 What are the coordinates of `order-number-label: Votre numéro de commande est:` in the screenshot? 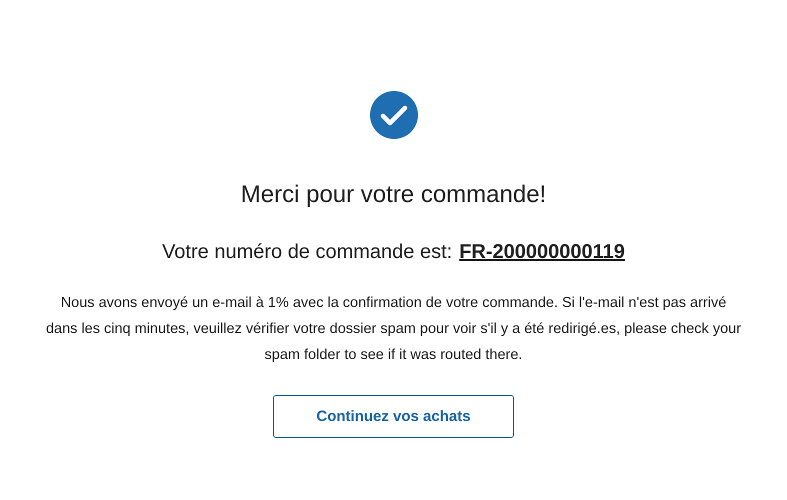 It's located at (307, 252).